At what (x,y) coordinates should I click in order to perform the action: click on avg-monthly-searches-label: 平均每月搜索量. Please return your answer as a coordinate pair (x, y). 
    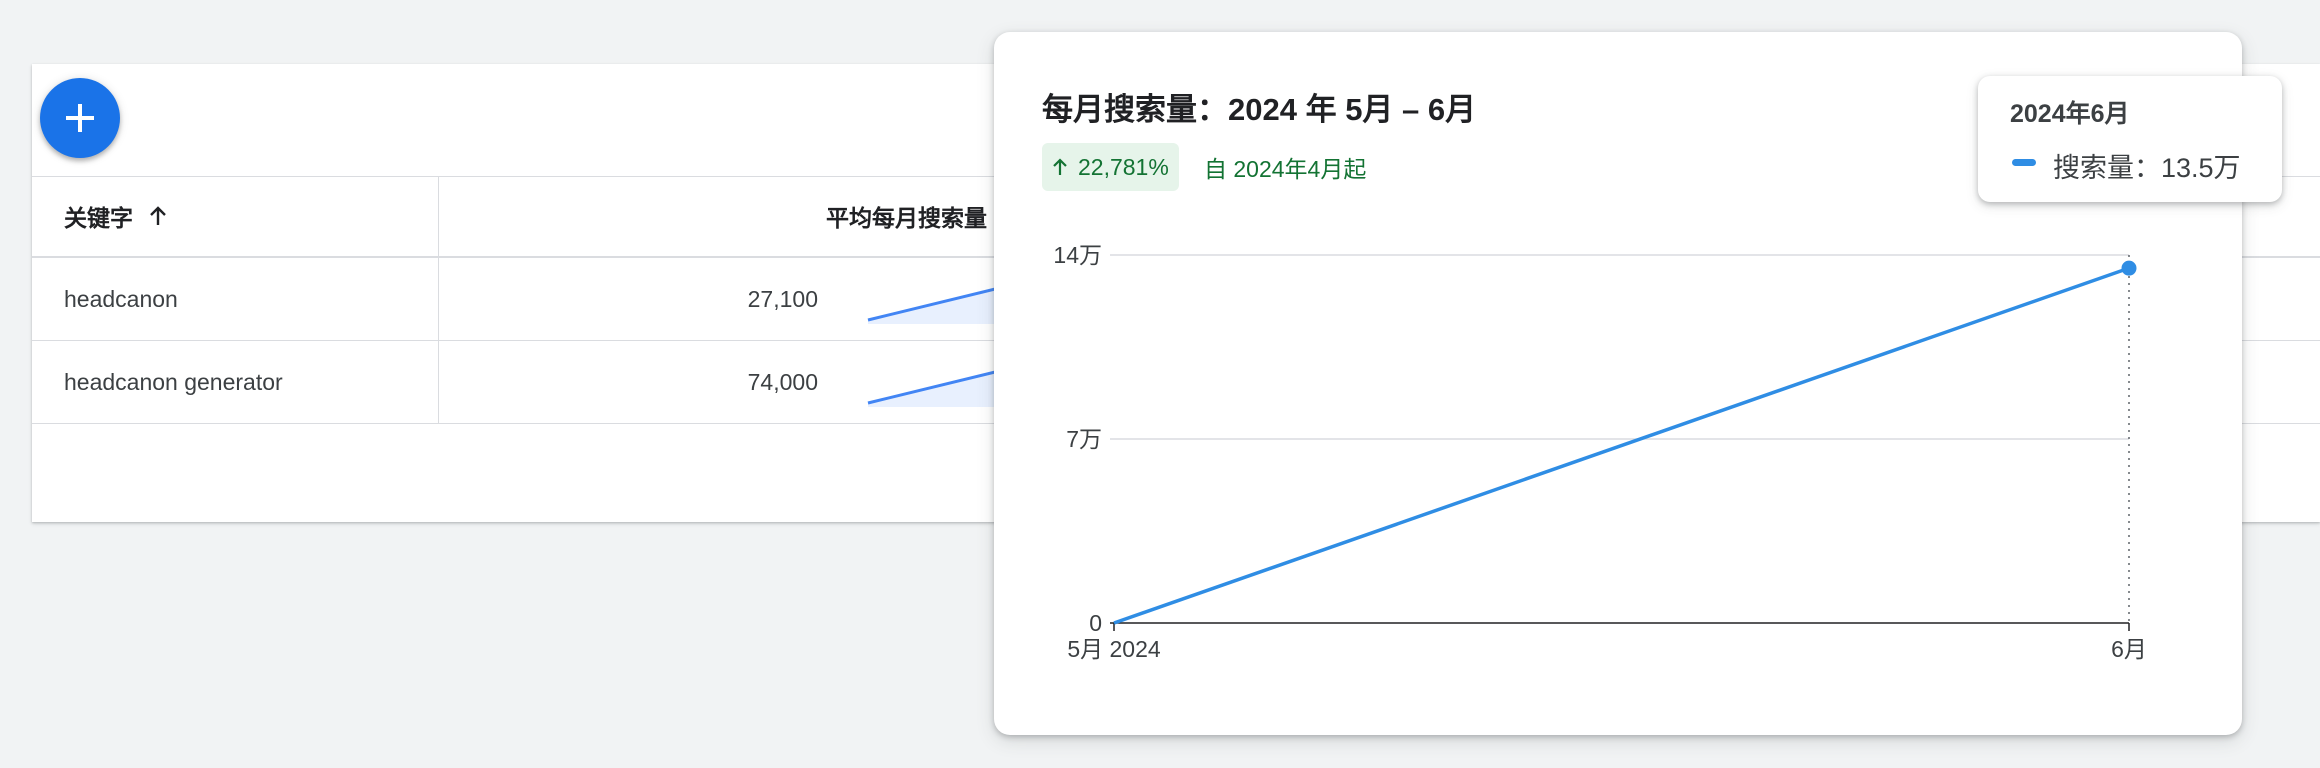
    Looking at the image, I should click on (906, 218).